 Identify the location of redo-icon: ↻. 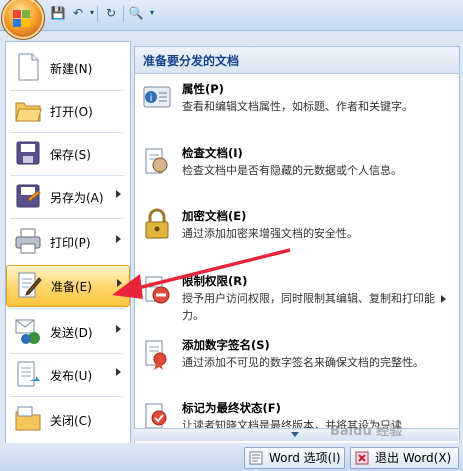
(111, 13).